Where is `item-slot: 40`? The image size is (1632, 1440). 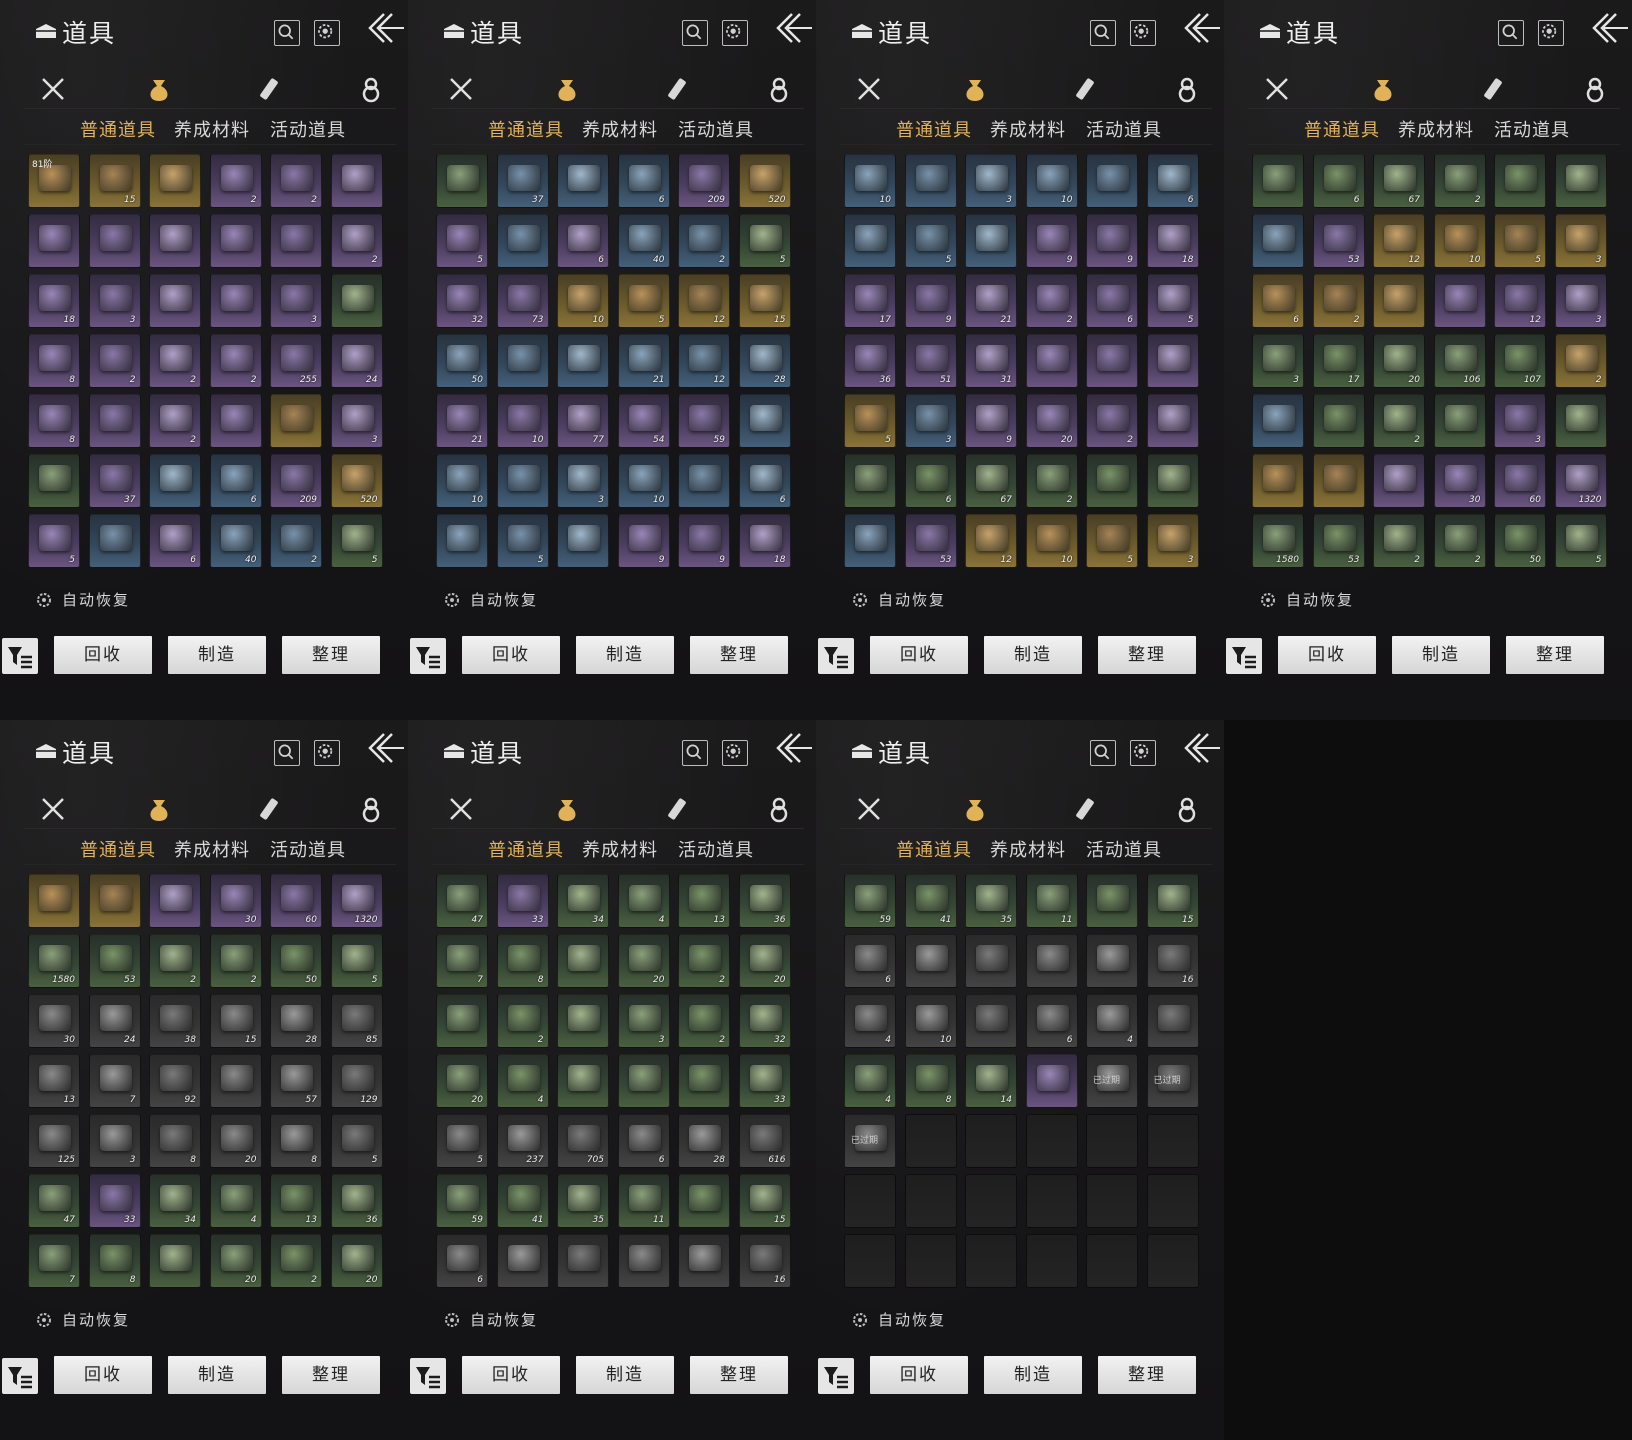 item-slot: 40 is located at coordinates (643, 241).